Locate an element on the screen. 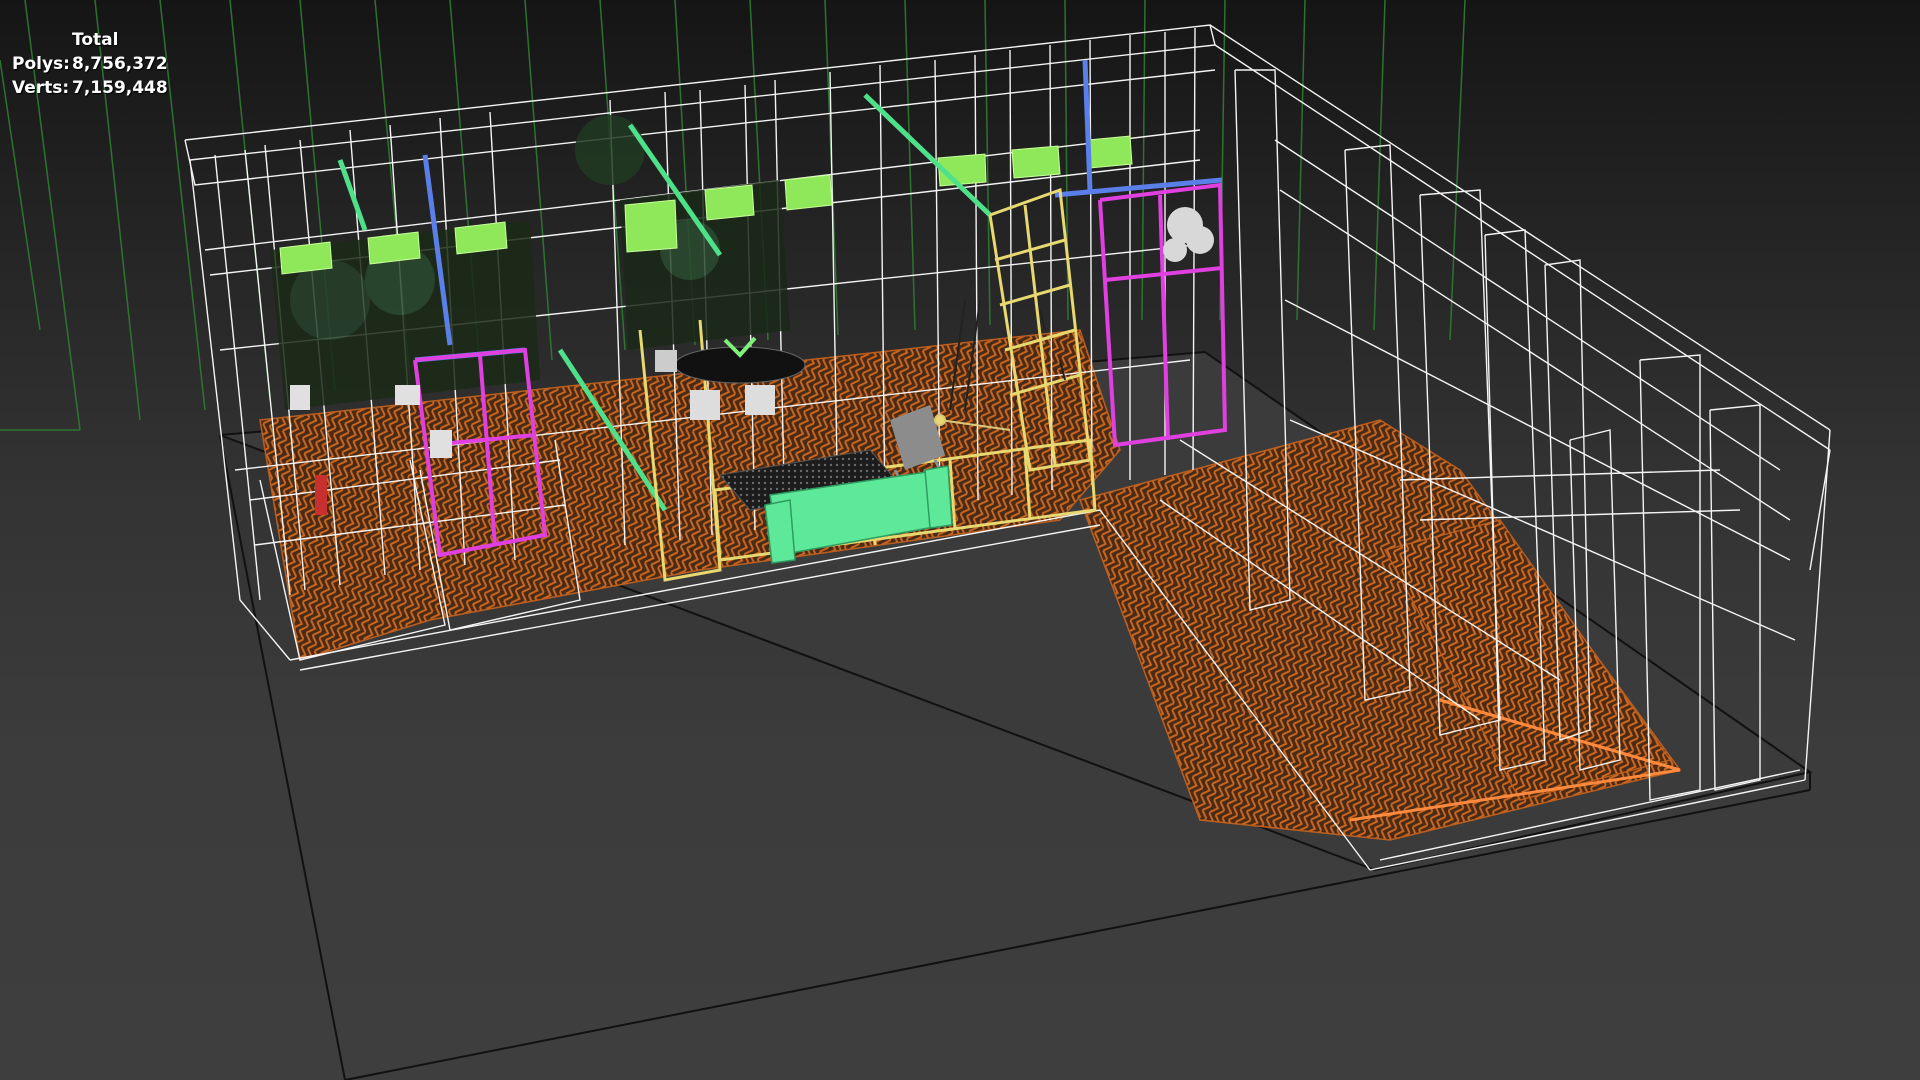 The width and height of the screenshot is (1920, 1080). polys-label: Polys: is located at coordinates (41, 64).